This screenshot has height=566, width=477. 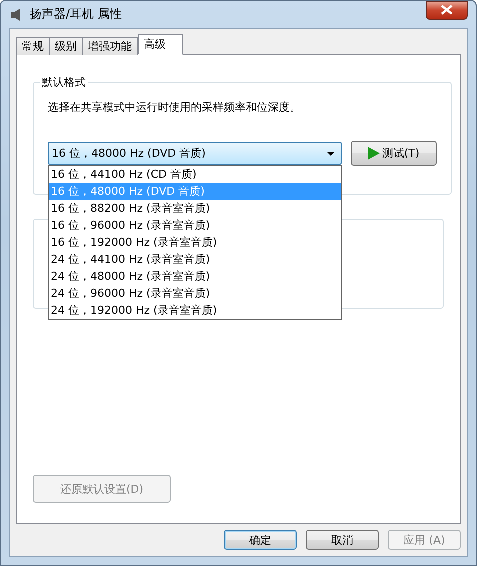 I want to click on tab: 增强功能, so click(x=110, y=46).